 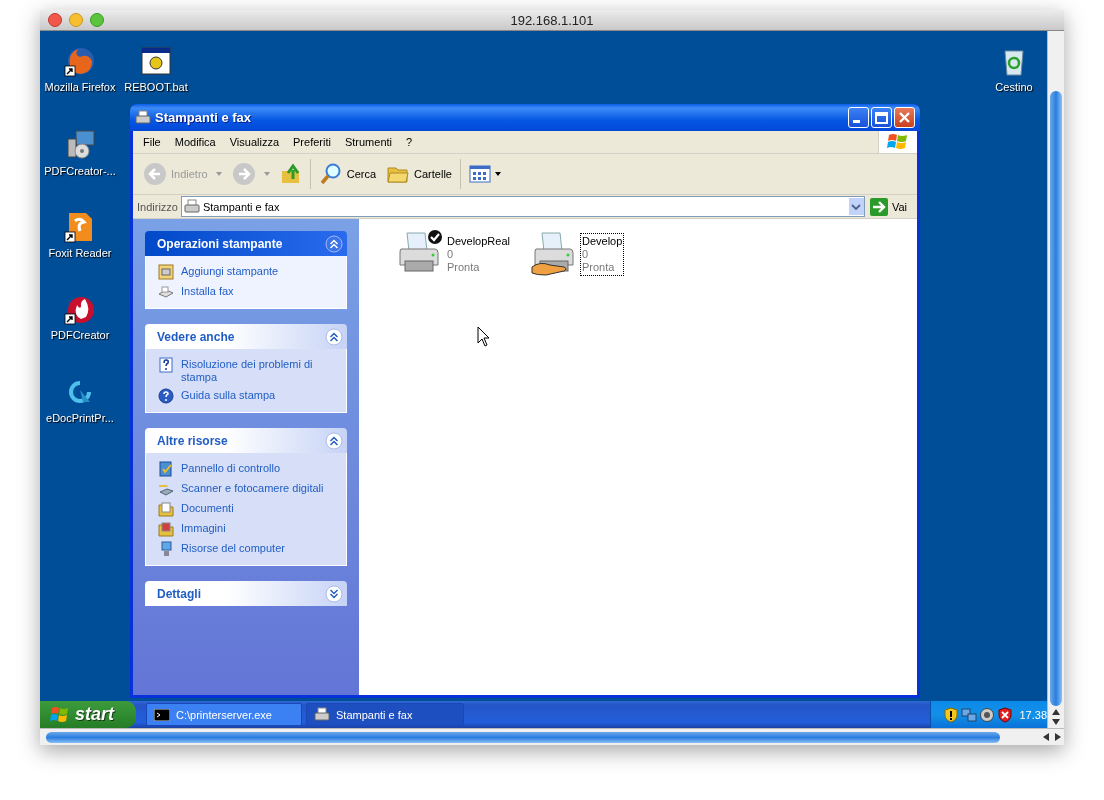 I want to click on minimize-icon, so click(x=856, y=121).